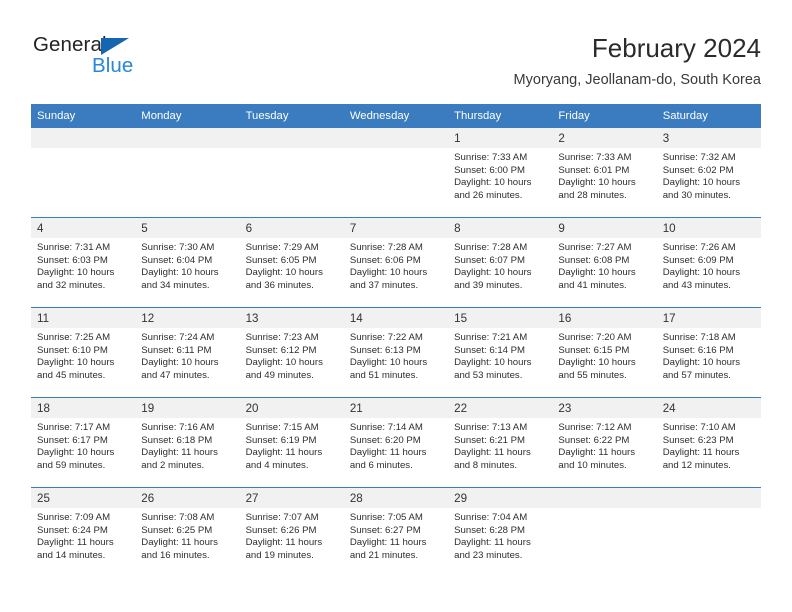 This screenshot has height=612, width=792. What do you see at coordinates (604, 138) in the screenshot?
I see `day-number: 2` at bounding box center [604, 138].